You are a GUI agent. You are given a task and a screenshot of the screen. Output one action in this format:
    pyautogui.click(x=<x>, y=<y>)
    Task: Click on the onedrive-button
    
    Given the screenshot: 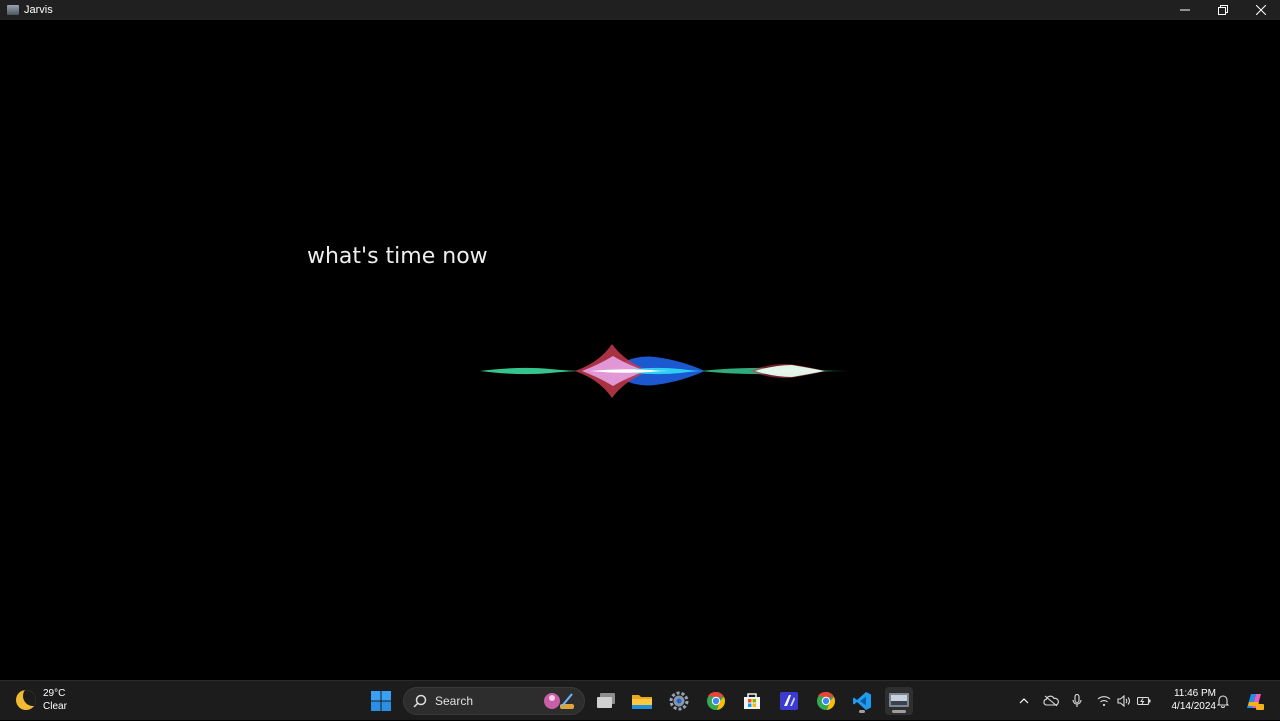 What is the action you would take?
    pyautogui.click(x=1051, y=701)
    